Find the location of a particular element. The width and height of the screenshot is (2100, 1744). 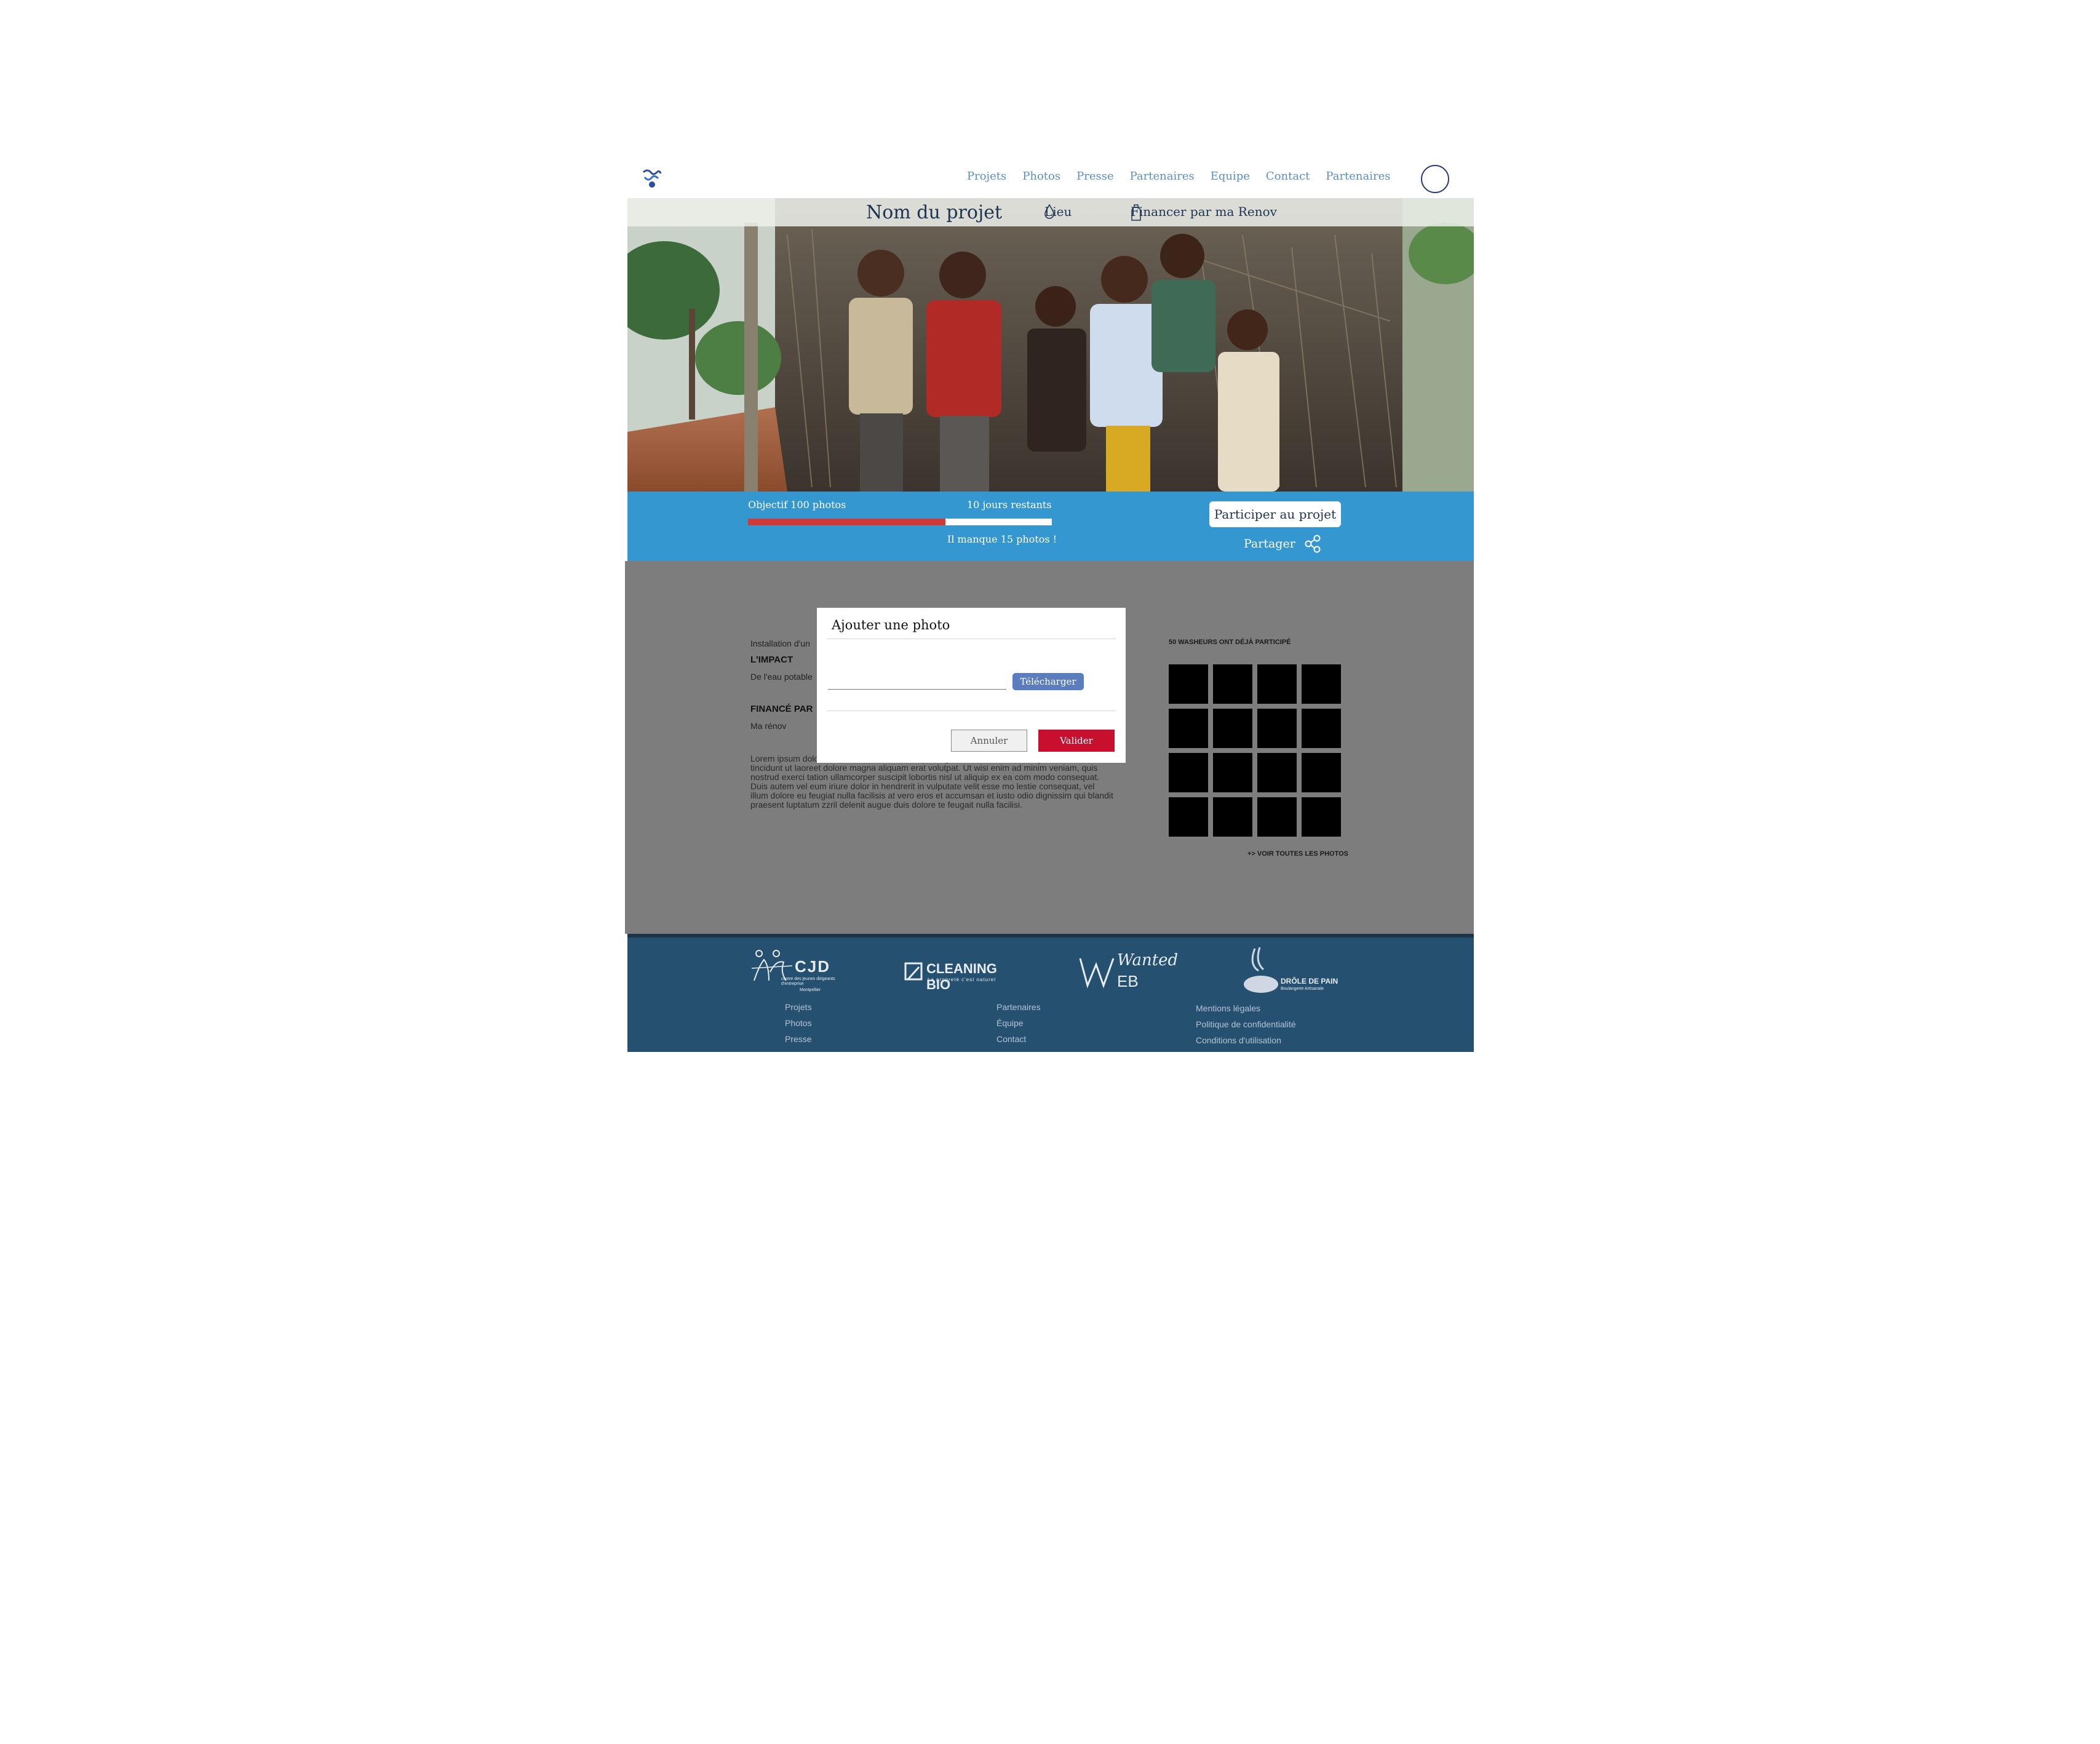

bottle-icon is located at coordinates (1136, 213).